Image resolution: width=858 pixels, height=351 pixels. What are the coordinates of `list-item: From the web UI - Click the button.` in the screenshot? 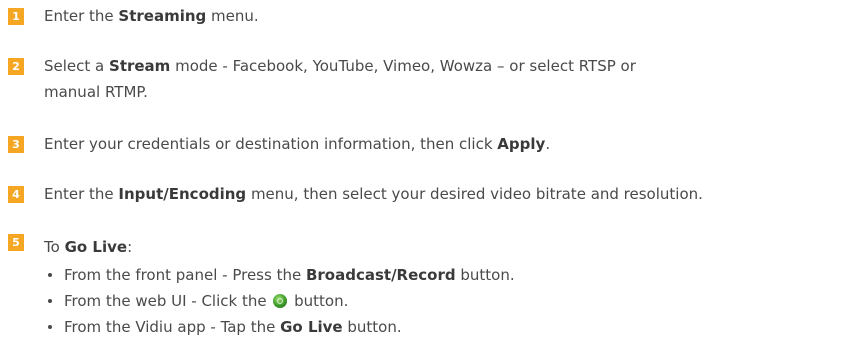 It's located at (447, 301).